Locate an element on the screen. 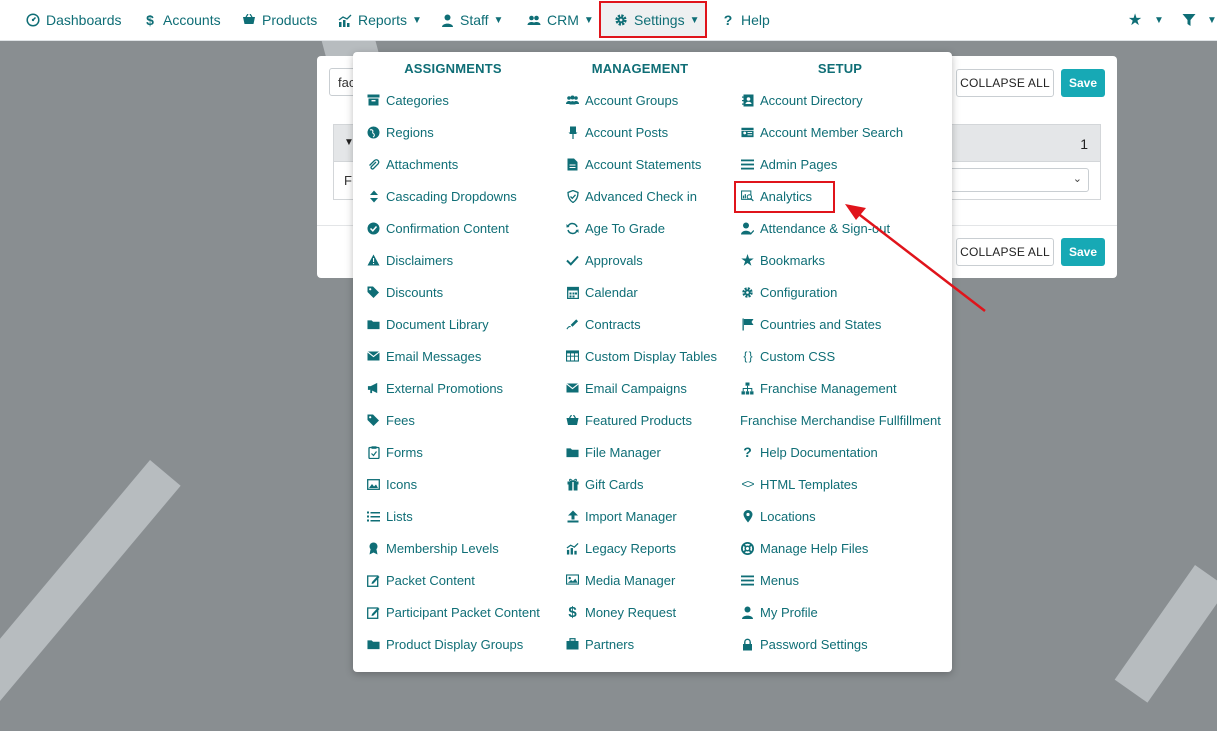 The height and width of the screenshot is (731, 1217). nav-staff: Staff ▼ is located at coordinates (471, 20).